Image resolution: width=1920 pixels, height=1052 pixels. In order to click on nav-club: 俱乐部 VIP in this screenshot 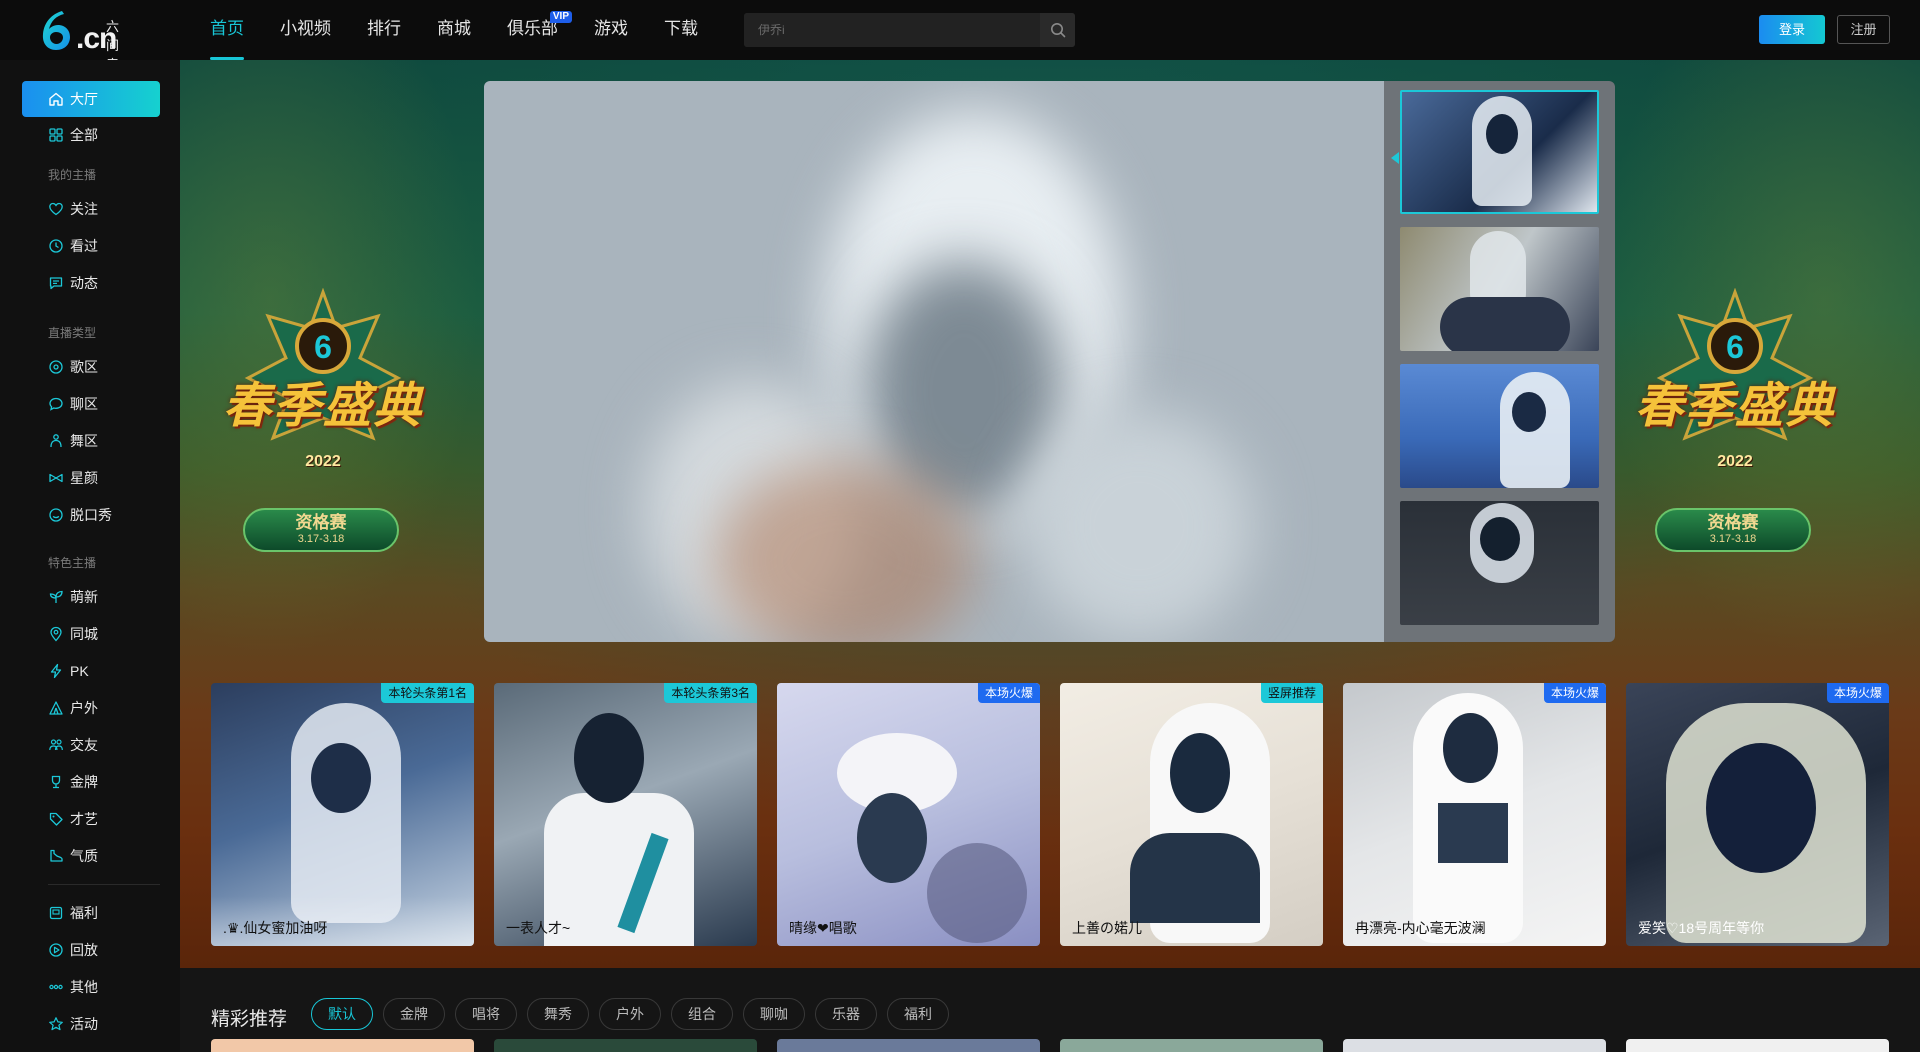, I will do `click(539, 30)`.